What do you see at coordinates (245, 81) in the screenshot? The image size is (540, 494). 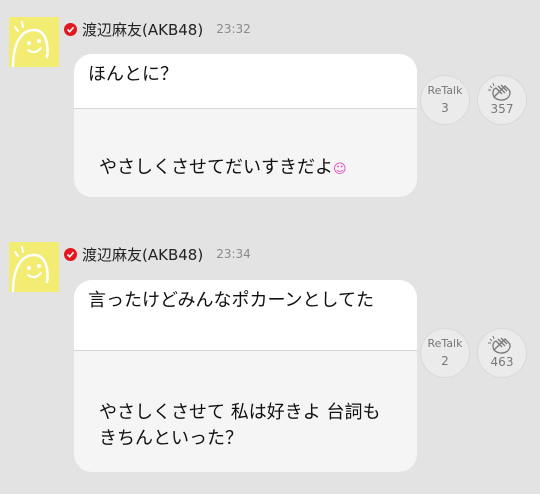 I see `quoted-message: ほんとに？` at bounding box center [245, 81].